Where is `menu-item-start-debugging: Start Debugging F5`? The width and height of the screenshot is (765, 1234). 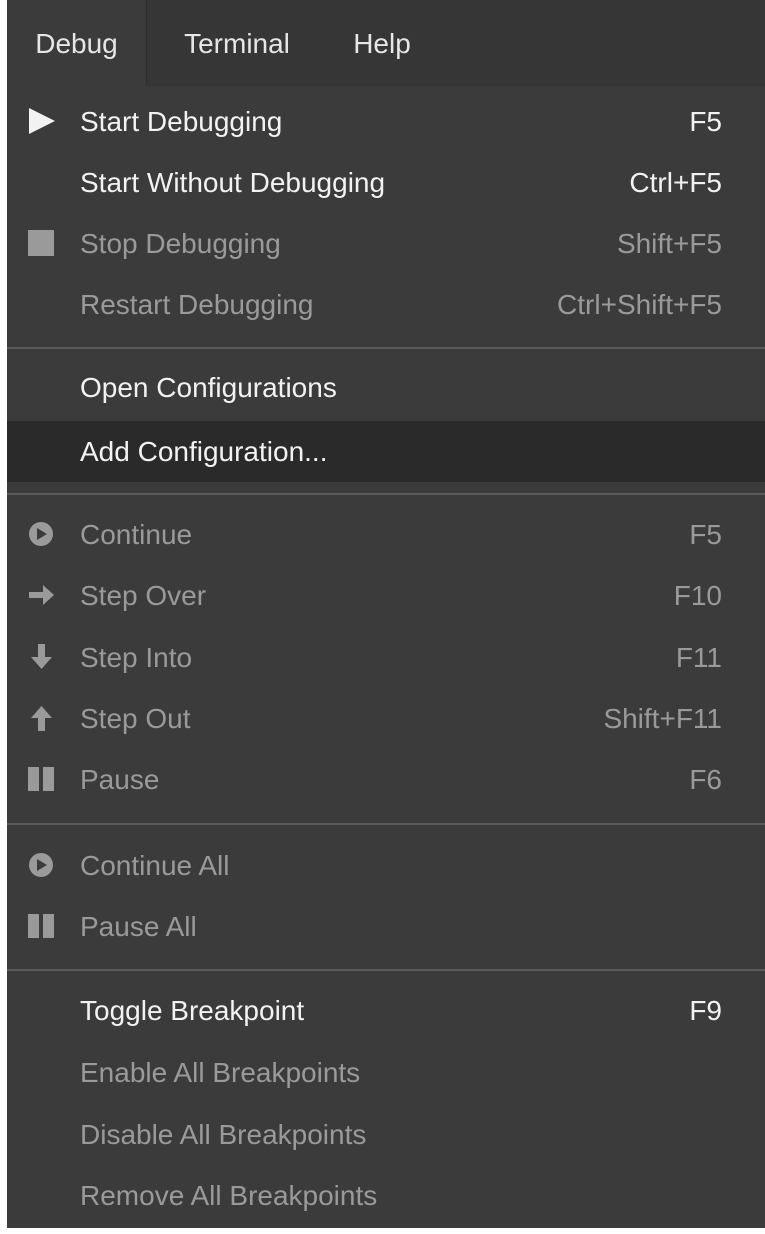 menu-item-start-debugging: Start Debugging F5 is located at coordinates (386, 121).